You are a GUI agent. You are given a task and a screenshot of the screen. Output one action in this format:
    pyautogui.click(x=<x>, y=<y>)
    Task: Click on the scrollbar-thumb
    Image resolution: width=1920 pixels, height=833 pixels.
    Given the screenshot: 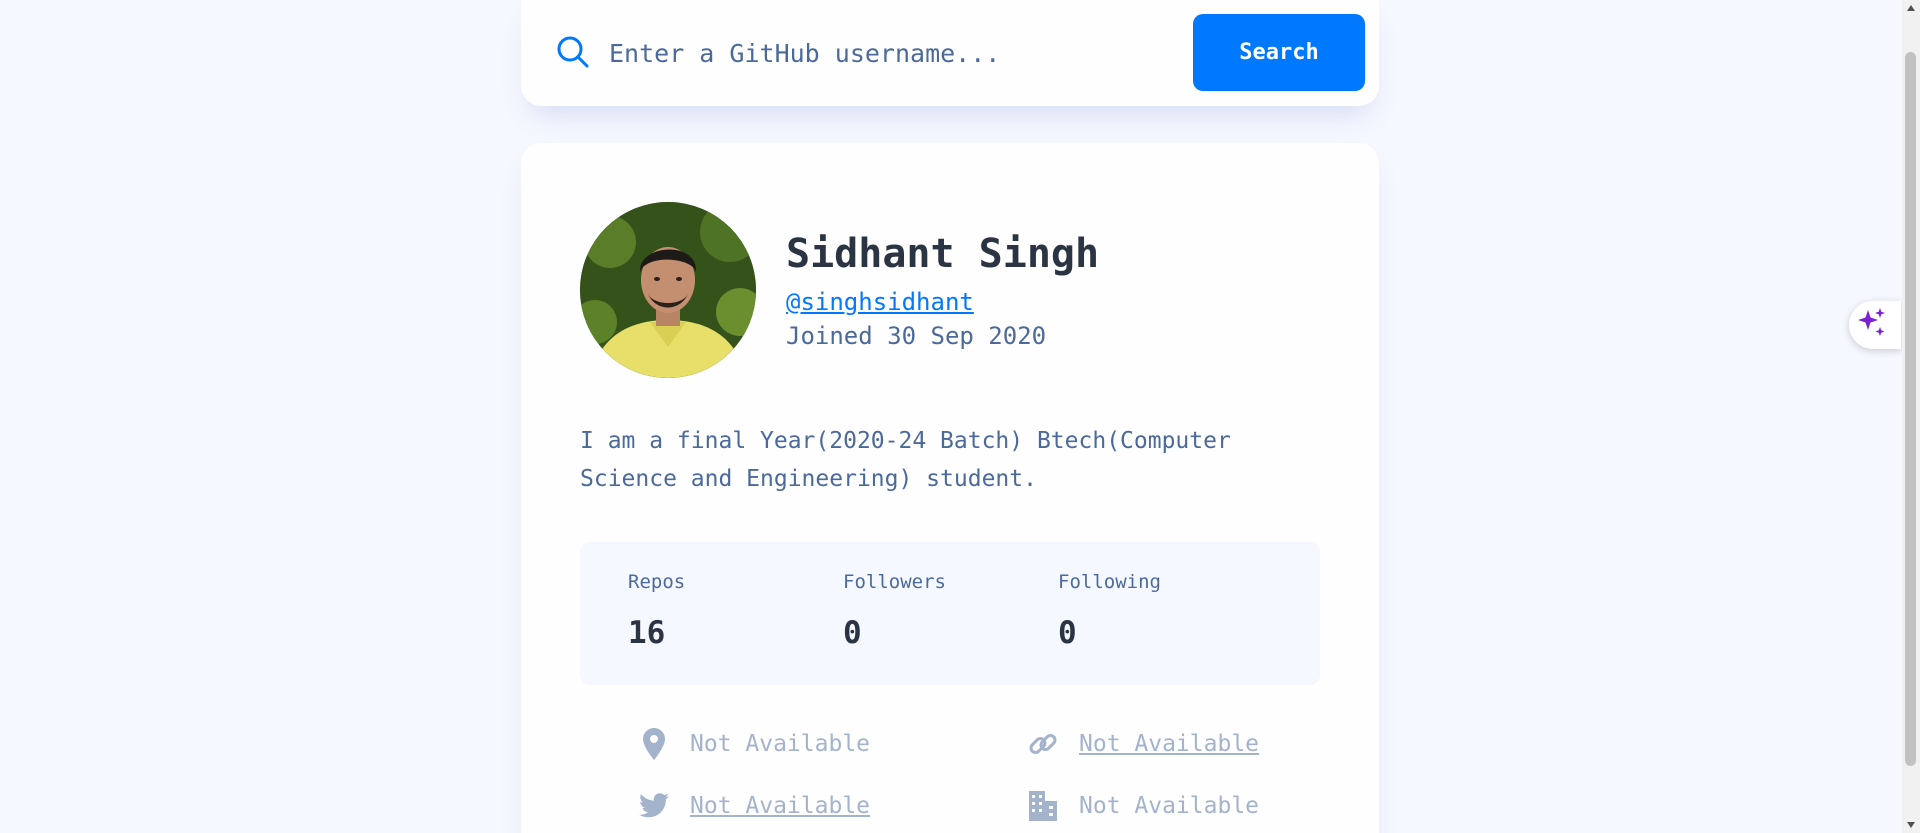 What is the action you would take?
    pyautogui.click(x=1910, y=409)
    